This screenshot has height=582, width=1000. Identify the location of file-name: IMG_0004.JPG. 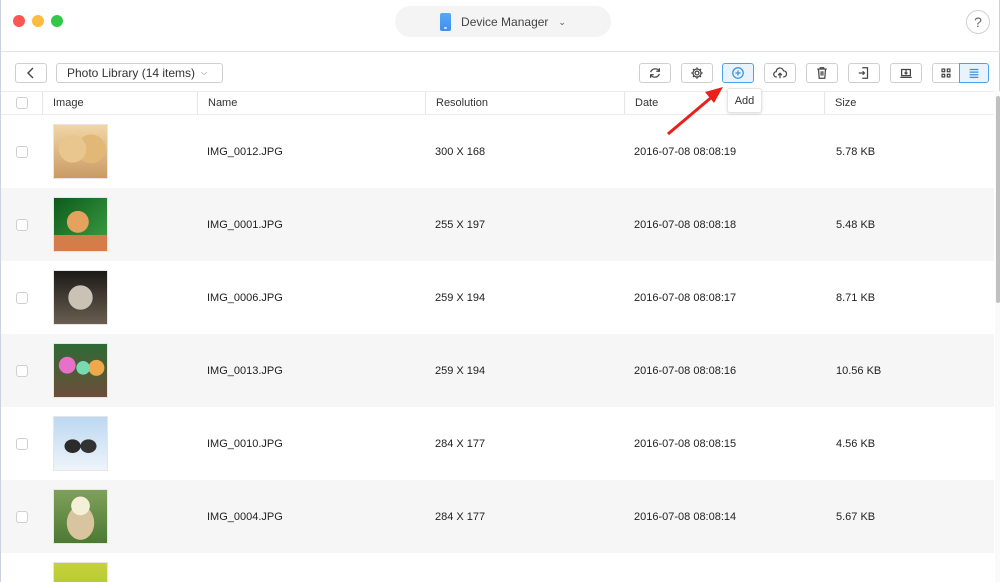
(245, 516).